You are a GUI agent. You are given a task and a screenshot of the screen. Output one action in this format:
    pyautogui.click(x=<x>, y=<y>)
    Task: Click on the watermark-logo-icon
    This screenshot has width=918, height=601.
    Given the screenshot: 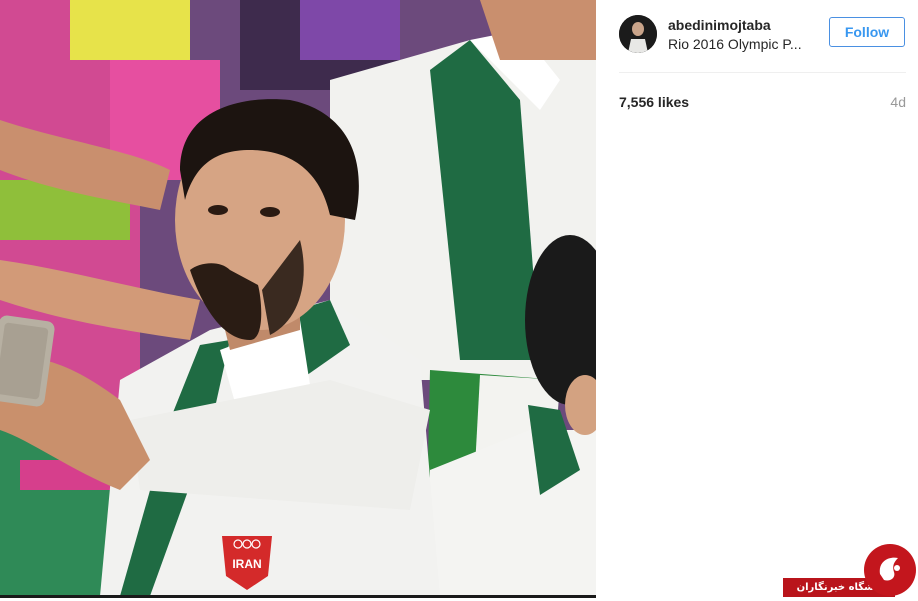 What is the action you would take?
    pyautogui.click(x=890, y=570)
    